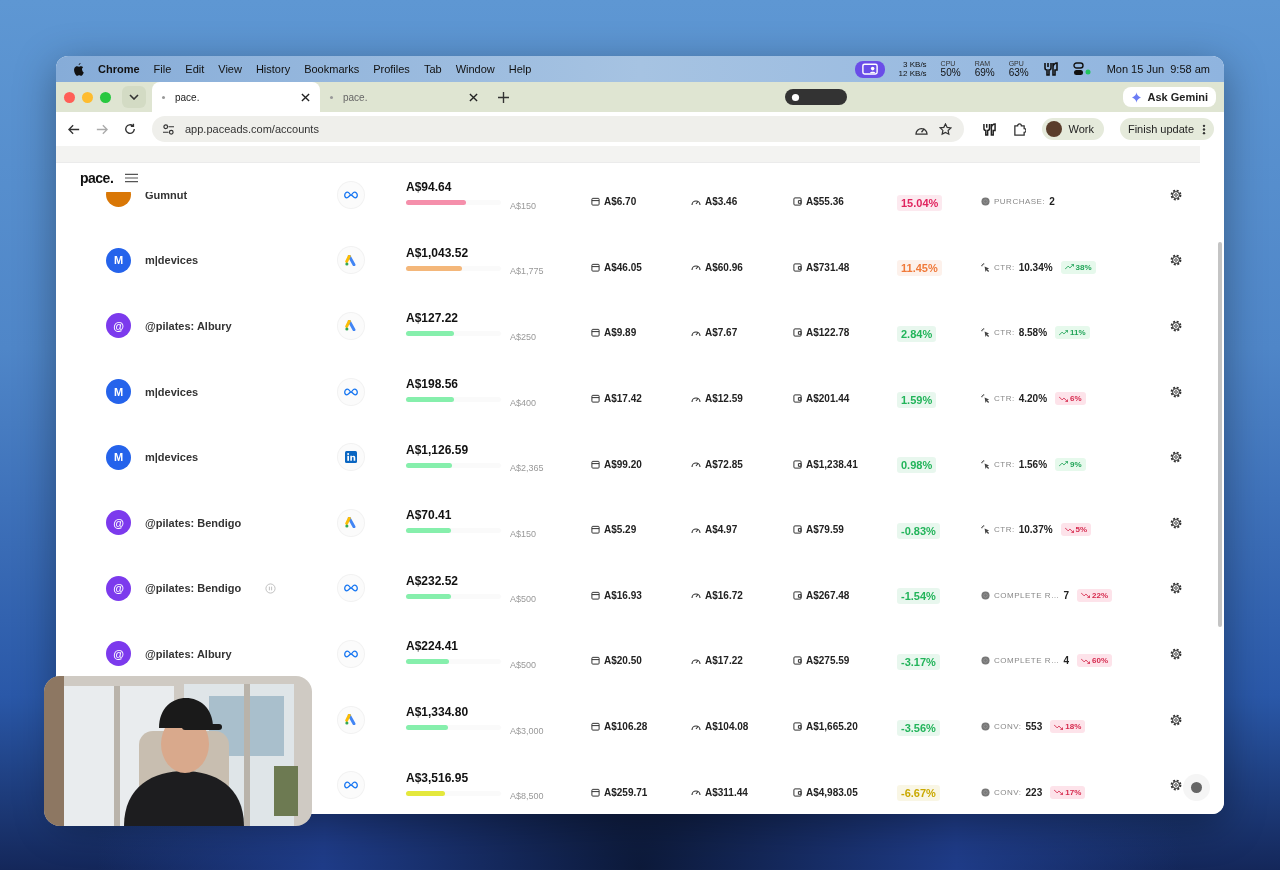  What do you see at coordinates (230, 69) in the screenshot?
I see `menu-item: View` at bounding box center [230, 69].